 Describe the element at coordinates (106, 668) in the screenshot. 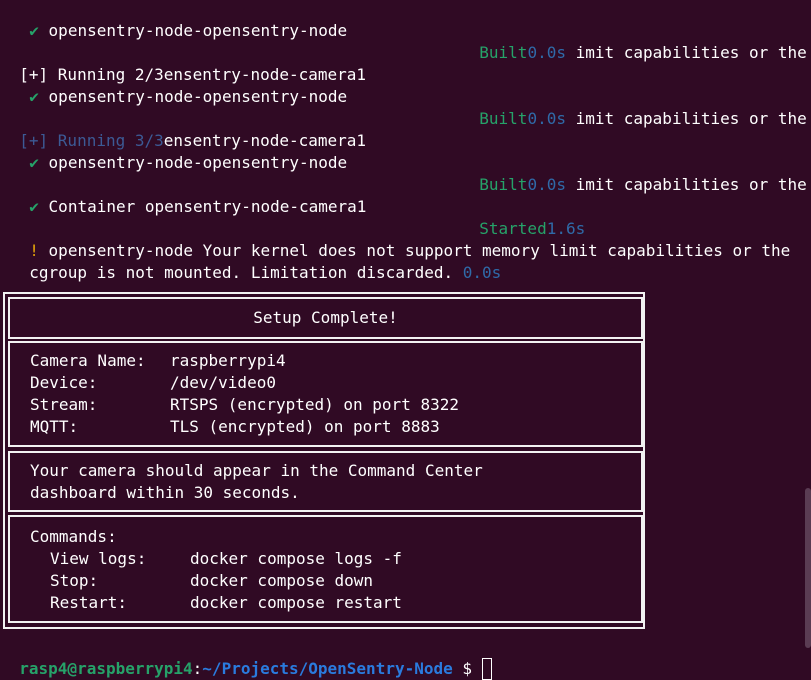

I see `prompt-user-host: rasp4@raspberrypi4` at that location.